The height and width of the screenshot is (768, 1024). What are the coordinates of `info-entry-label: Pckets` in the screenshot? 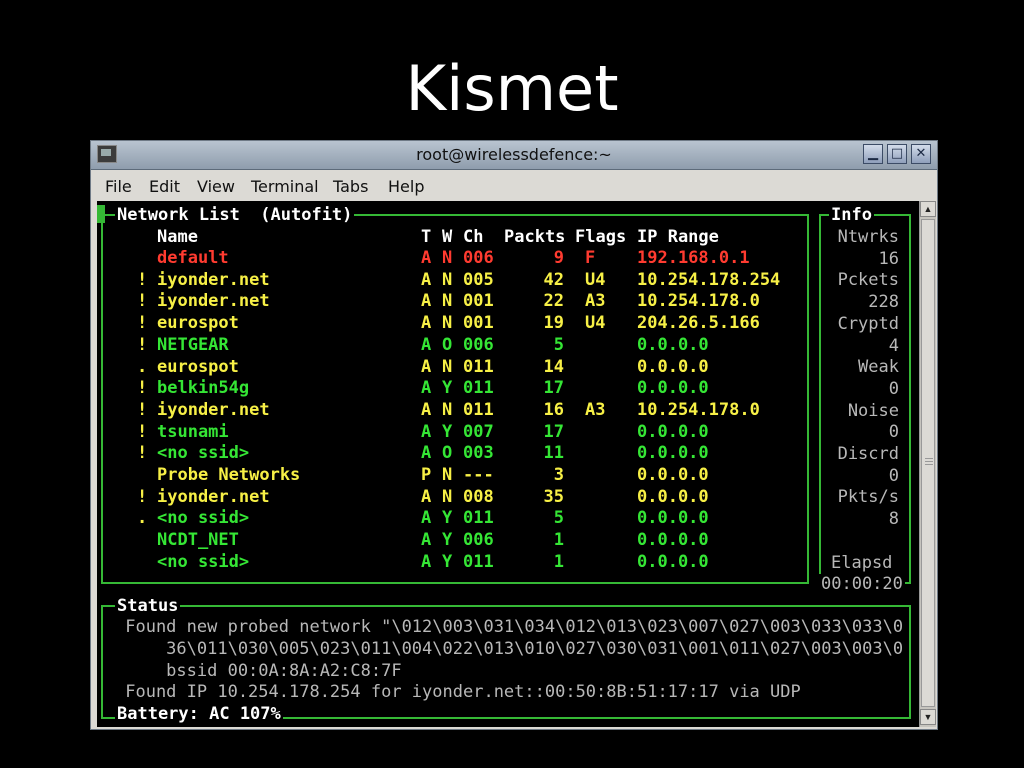 It's located at (868, 280).